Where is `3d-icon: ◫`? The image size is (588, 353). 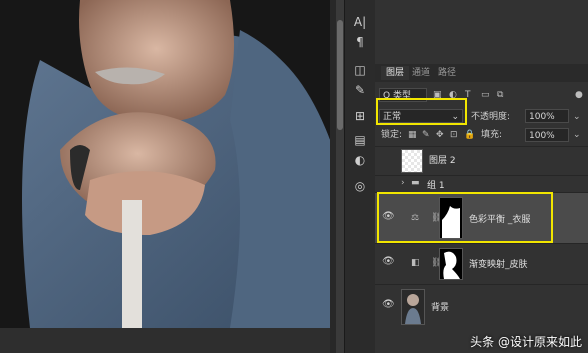 3d-icon: ◫ is located at coordinates (360, 70).